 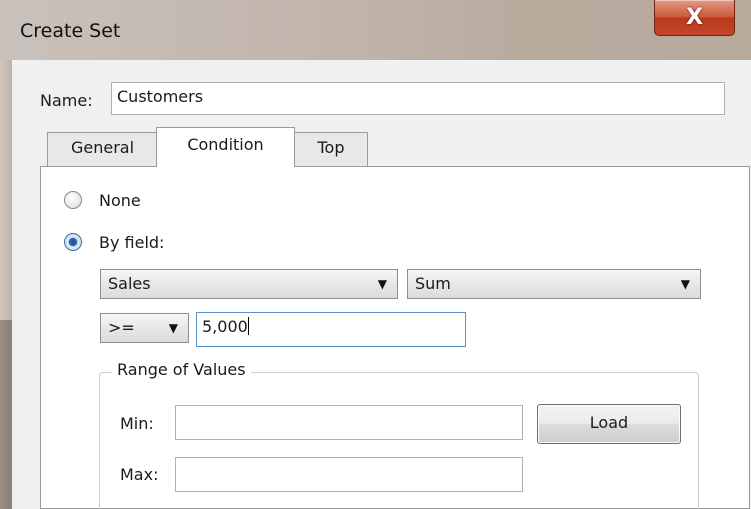 I want to click on tab-general-label: General, so click(x=102, y=147).